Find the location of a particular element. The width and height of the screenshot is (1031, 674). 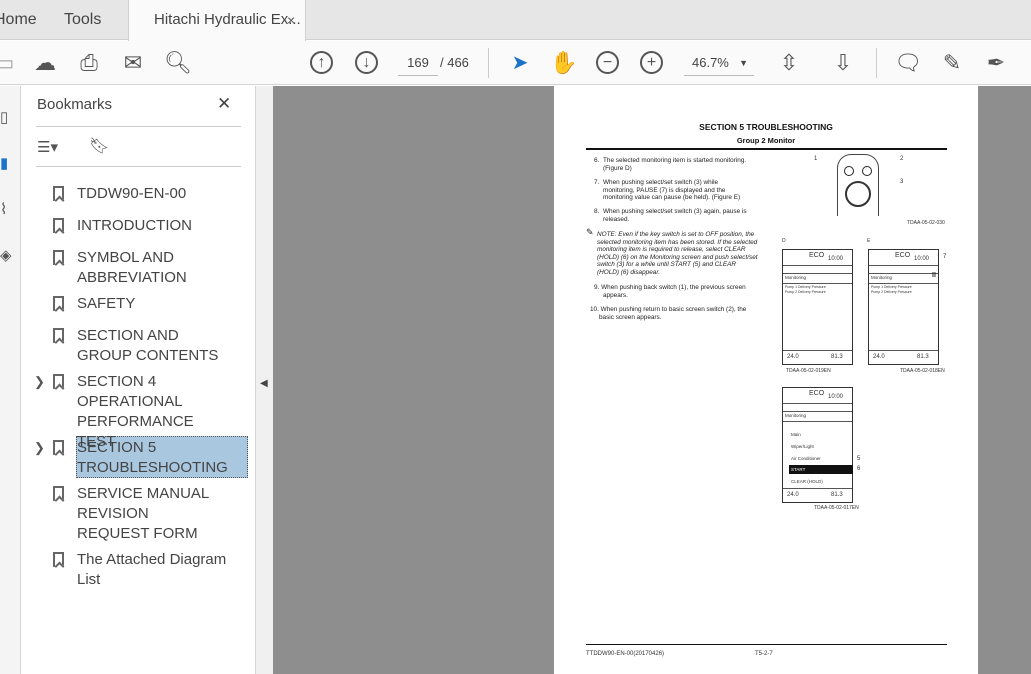

menu-item: CLEAR (HOLD) is located at coordinates (807, 481).